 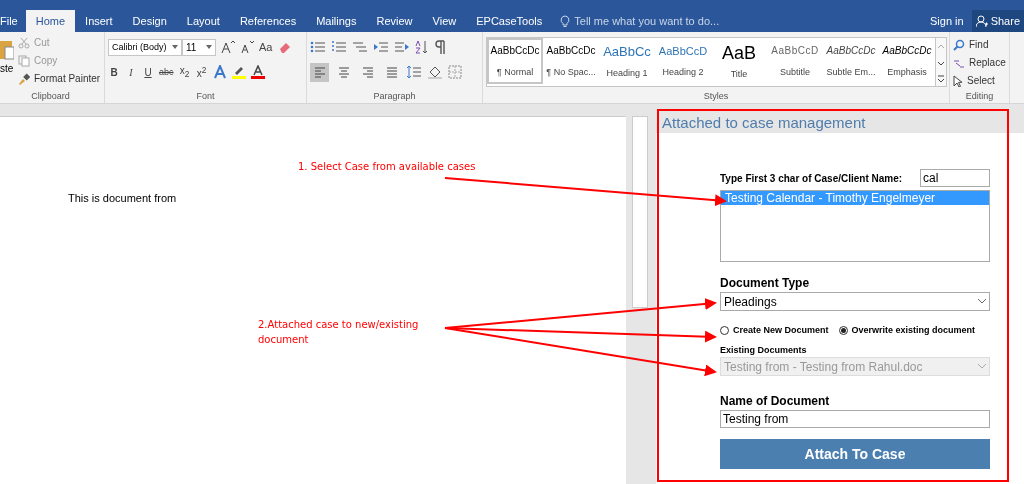 What do you see at coordinates (122, 198) in the screenshot?
I see `document-text: This is document from` at bounding box center [122, 198].